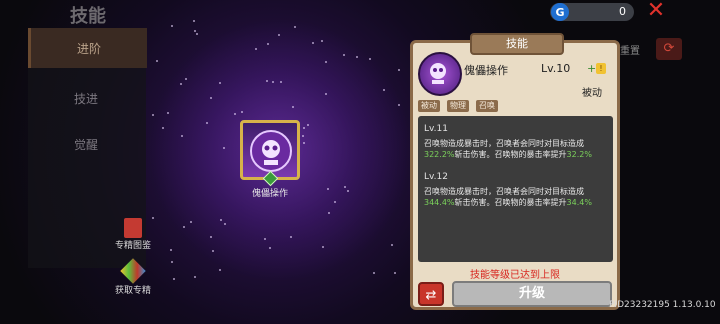 The image size is (720, 324). I want to click on level-title: Lv.12, so click(436, 177).